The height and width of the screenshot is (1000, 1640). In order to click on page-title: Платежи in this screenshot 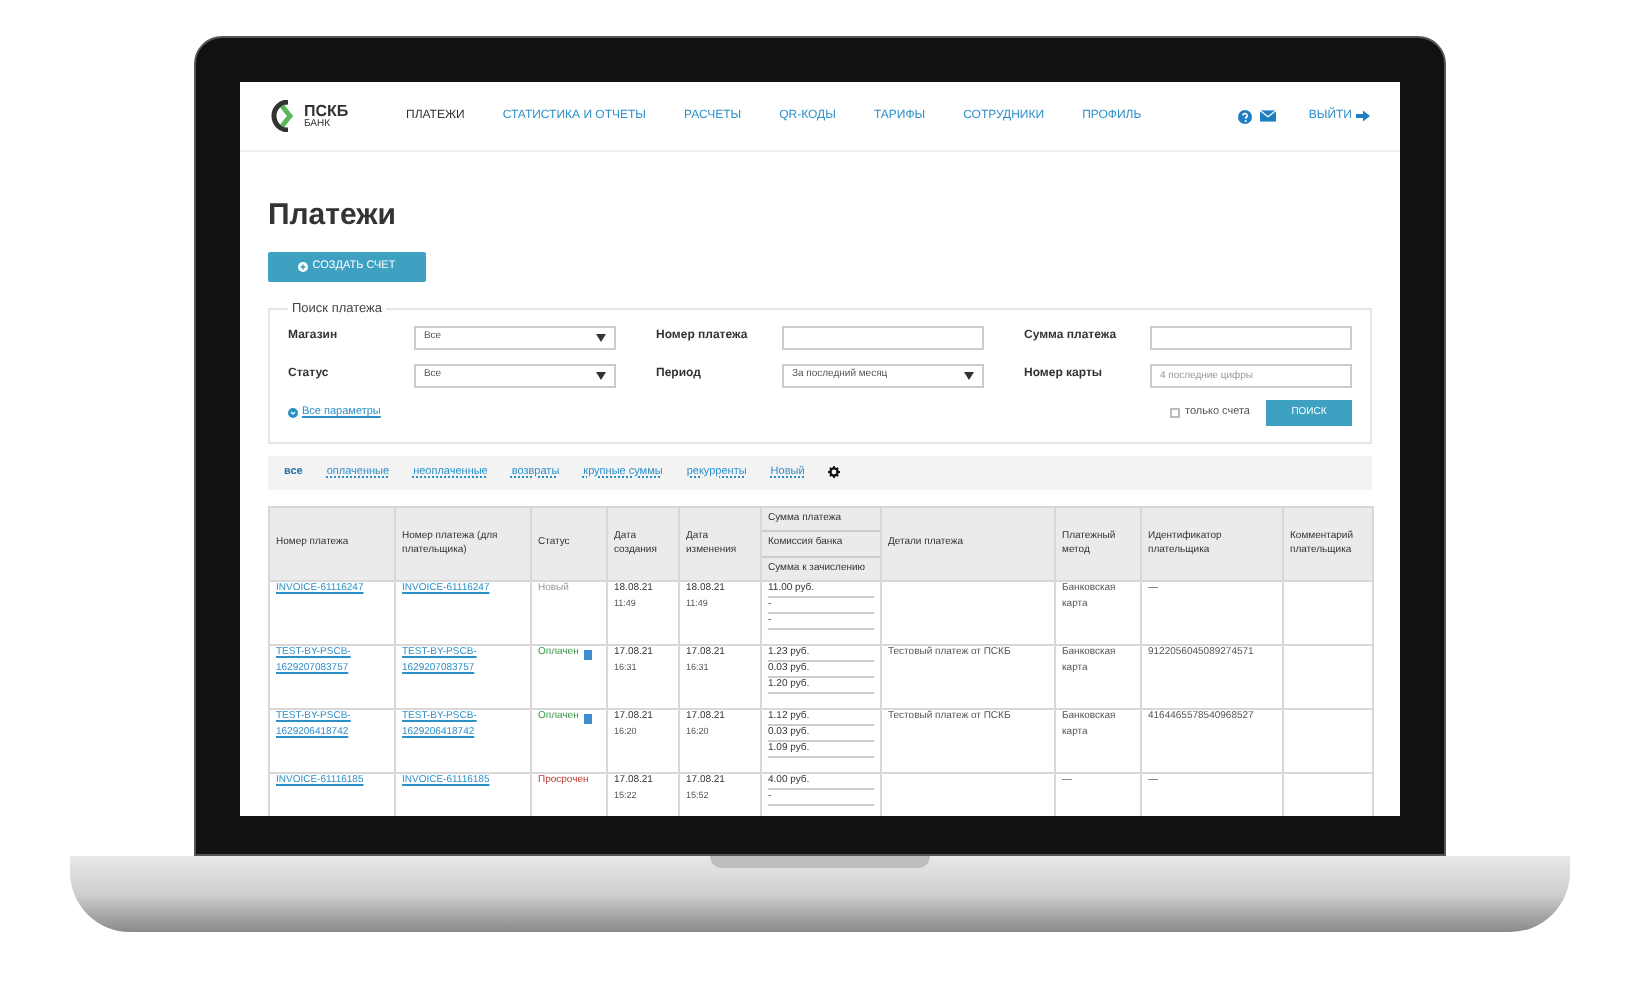, I will do `click(333, 215)`.